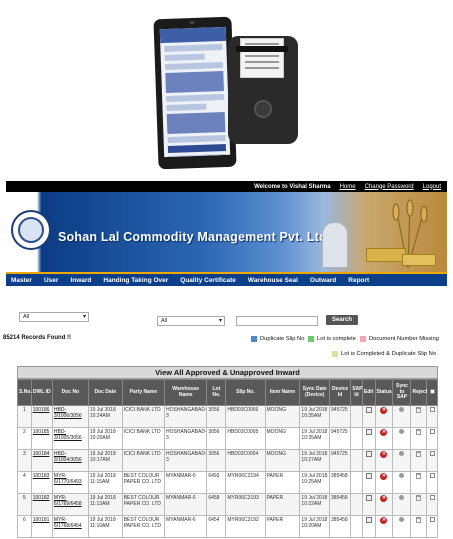 The width and height of the screenshot is (453, 539). I want to click on col-device-id: Device Id, so click(340, 392).